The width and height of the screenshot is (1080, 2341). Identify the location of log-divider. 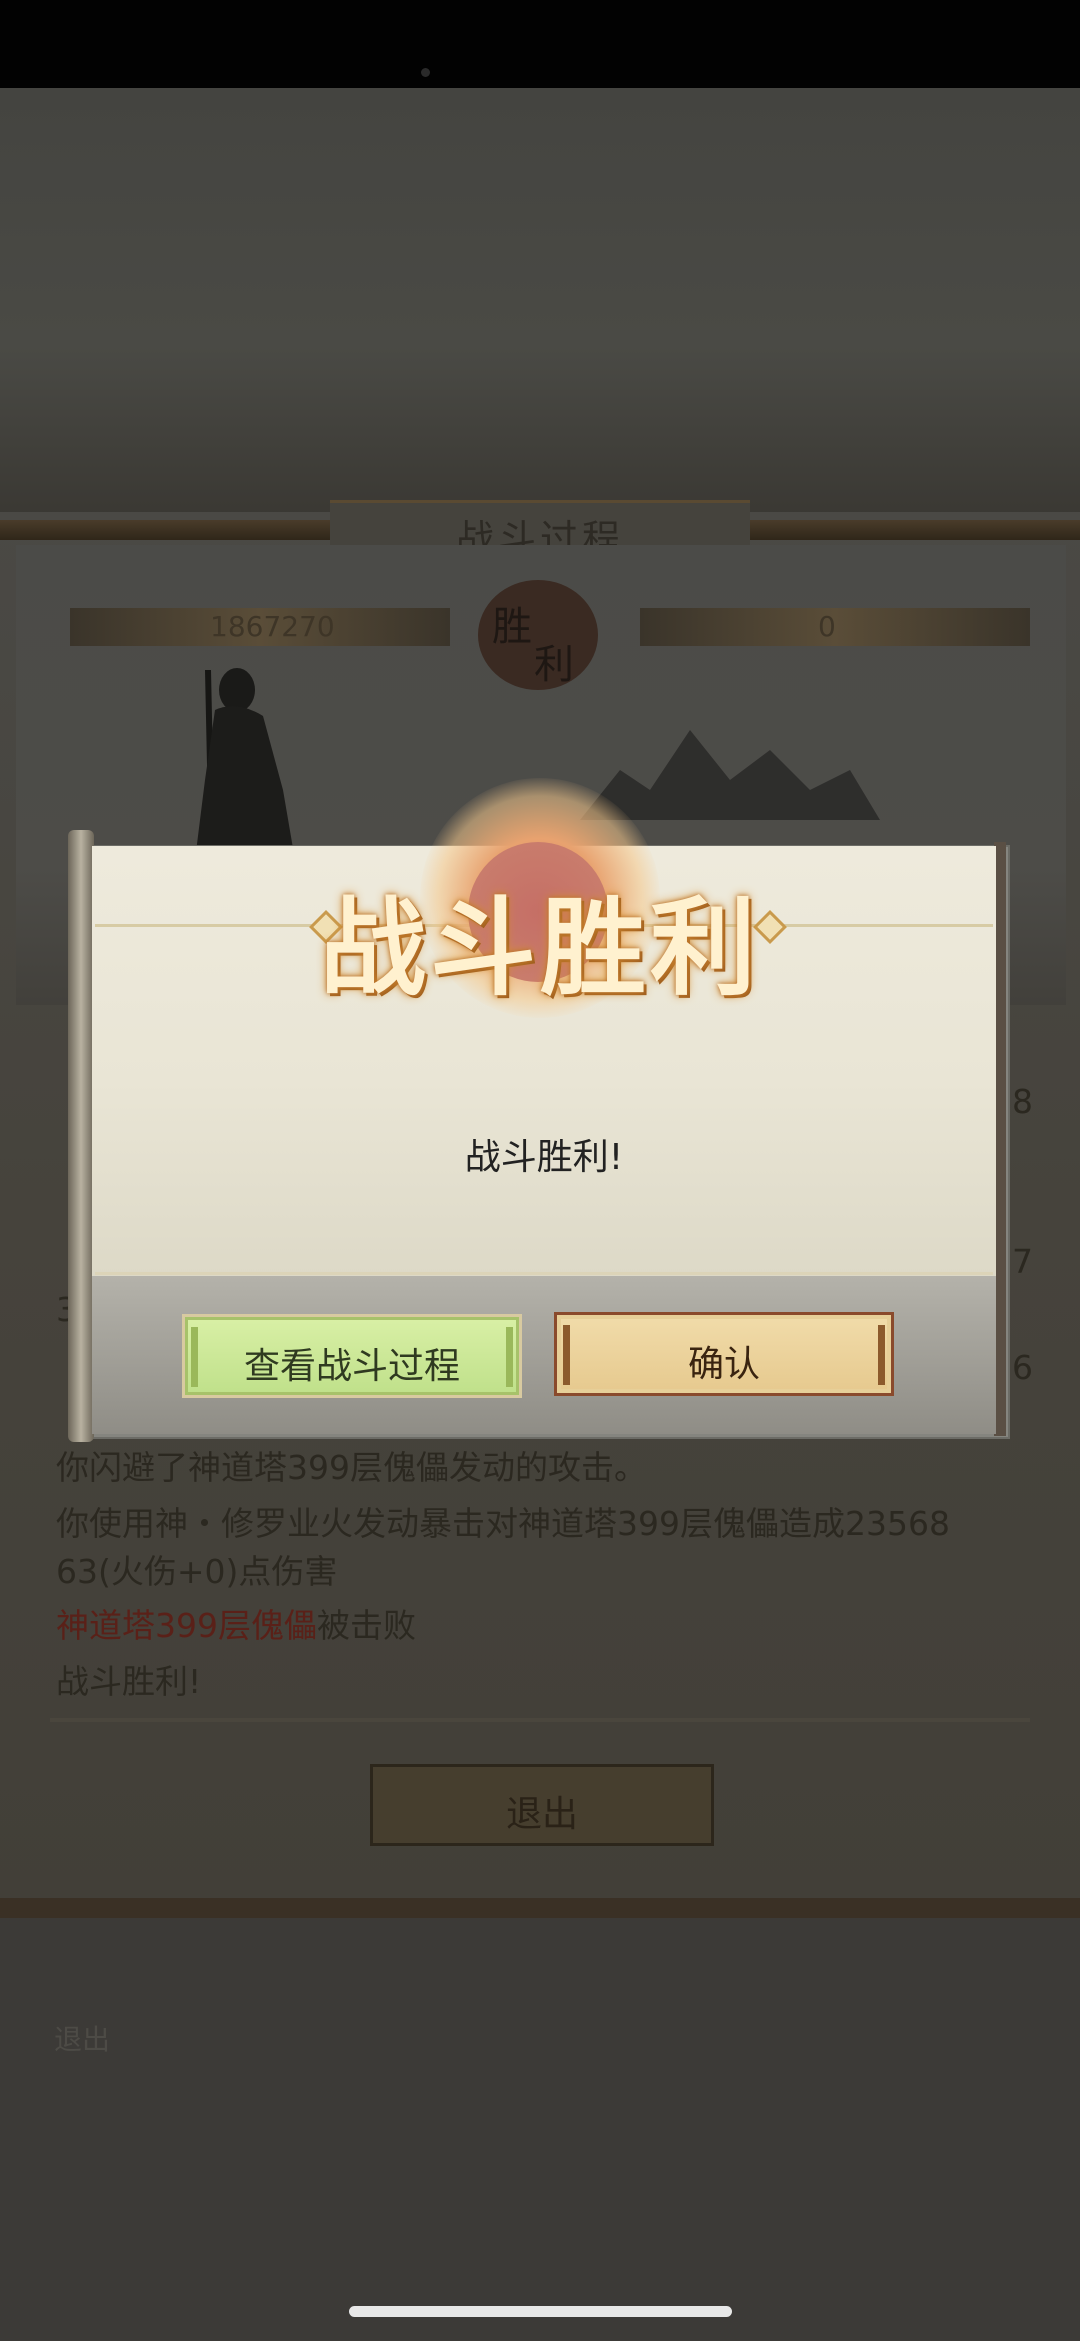
(540, 1720).